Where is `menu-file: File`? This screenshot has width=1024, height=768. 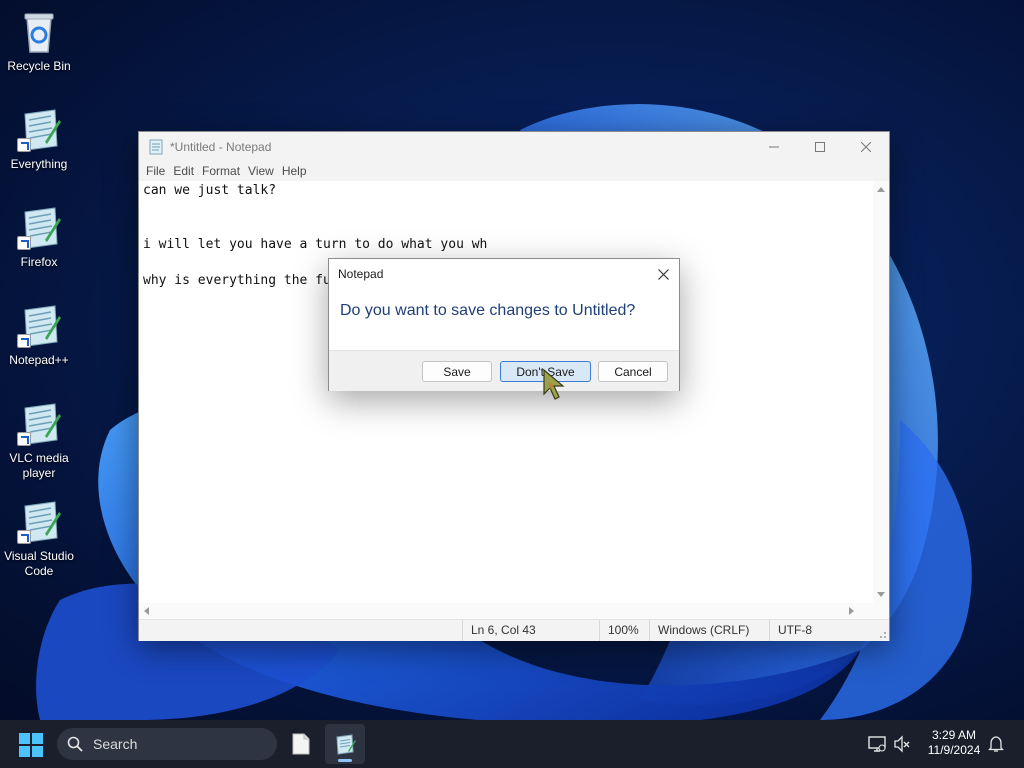 menu-file: File is located at coordinates (158, 171).